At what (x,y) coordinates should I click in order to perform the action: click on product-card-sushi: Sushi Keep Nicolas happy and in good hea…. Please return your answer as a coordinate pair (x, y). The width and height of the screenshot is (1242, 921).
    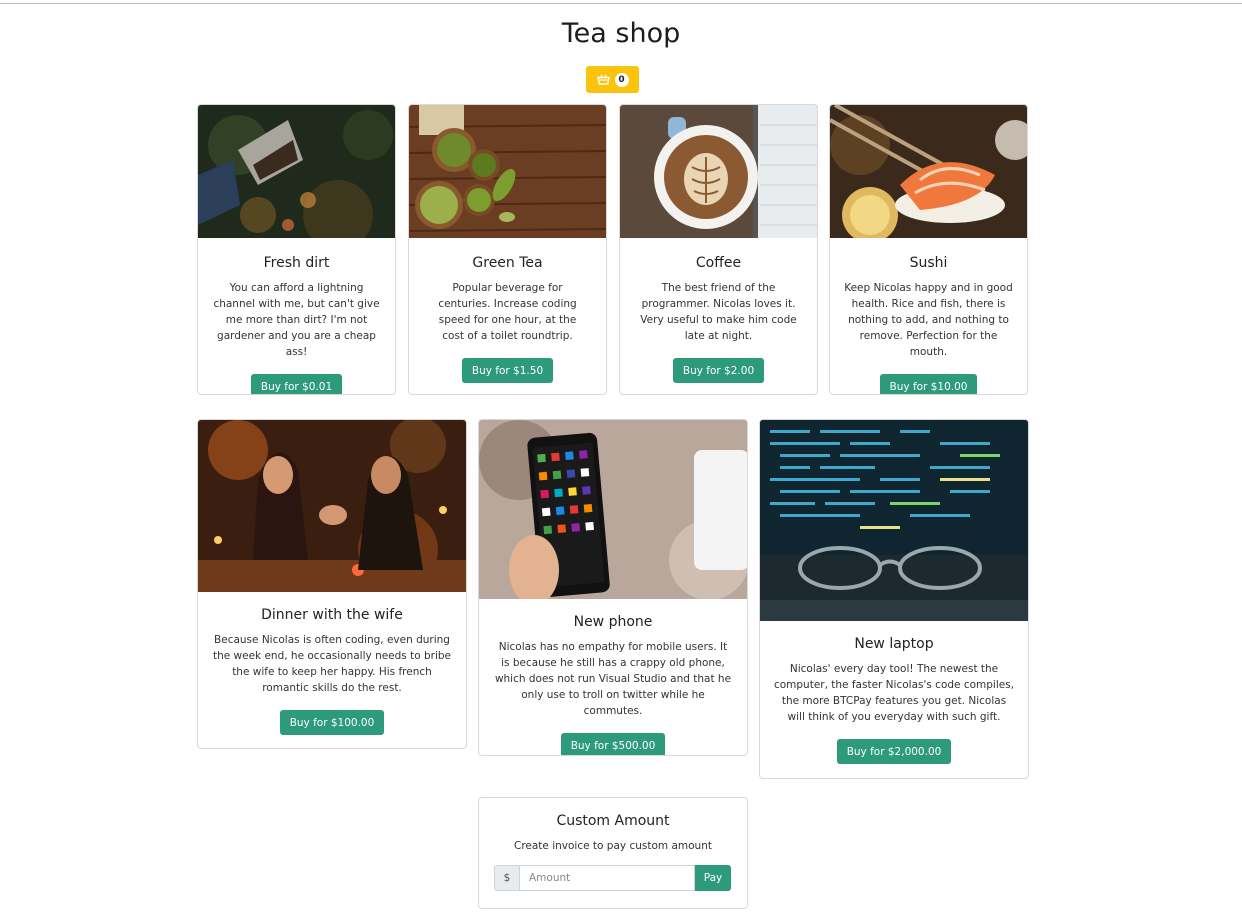
    Looking at the image, I should click on (928, 249).